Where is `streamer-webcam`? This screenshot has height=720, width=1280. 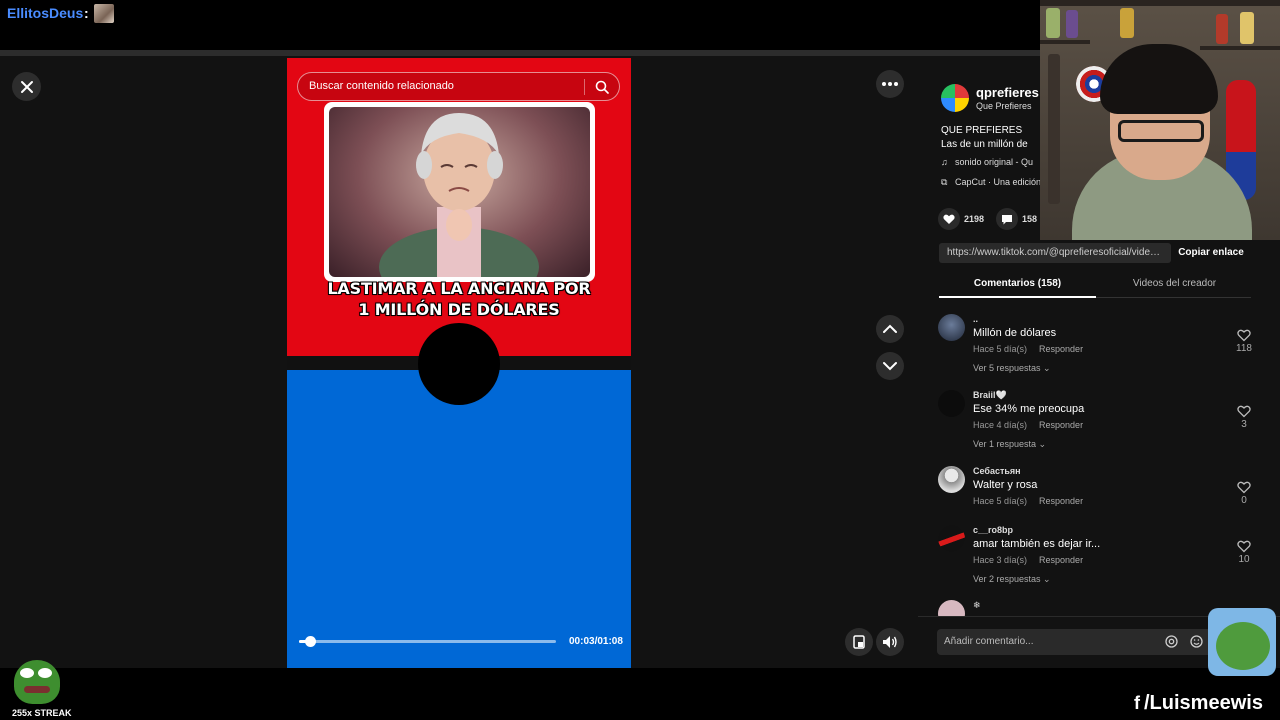
streamer-webcam is located at coordinates (1160, 120).